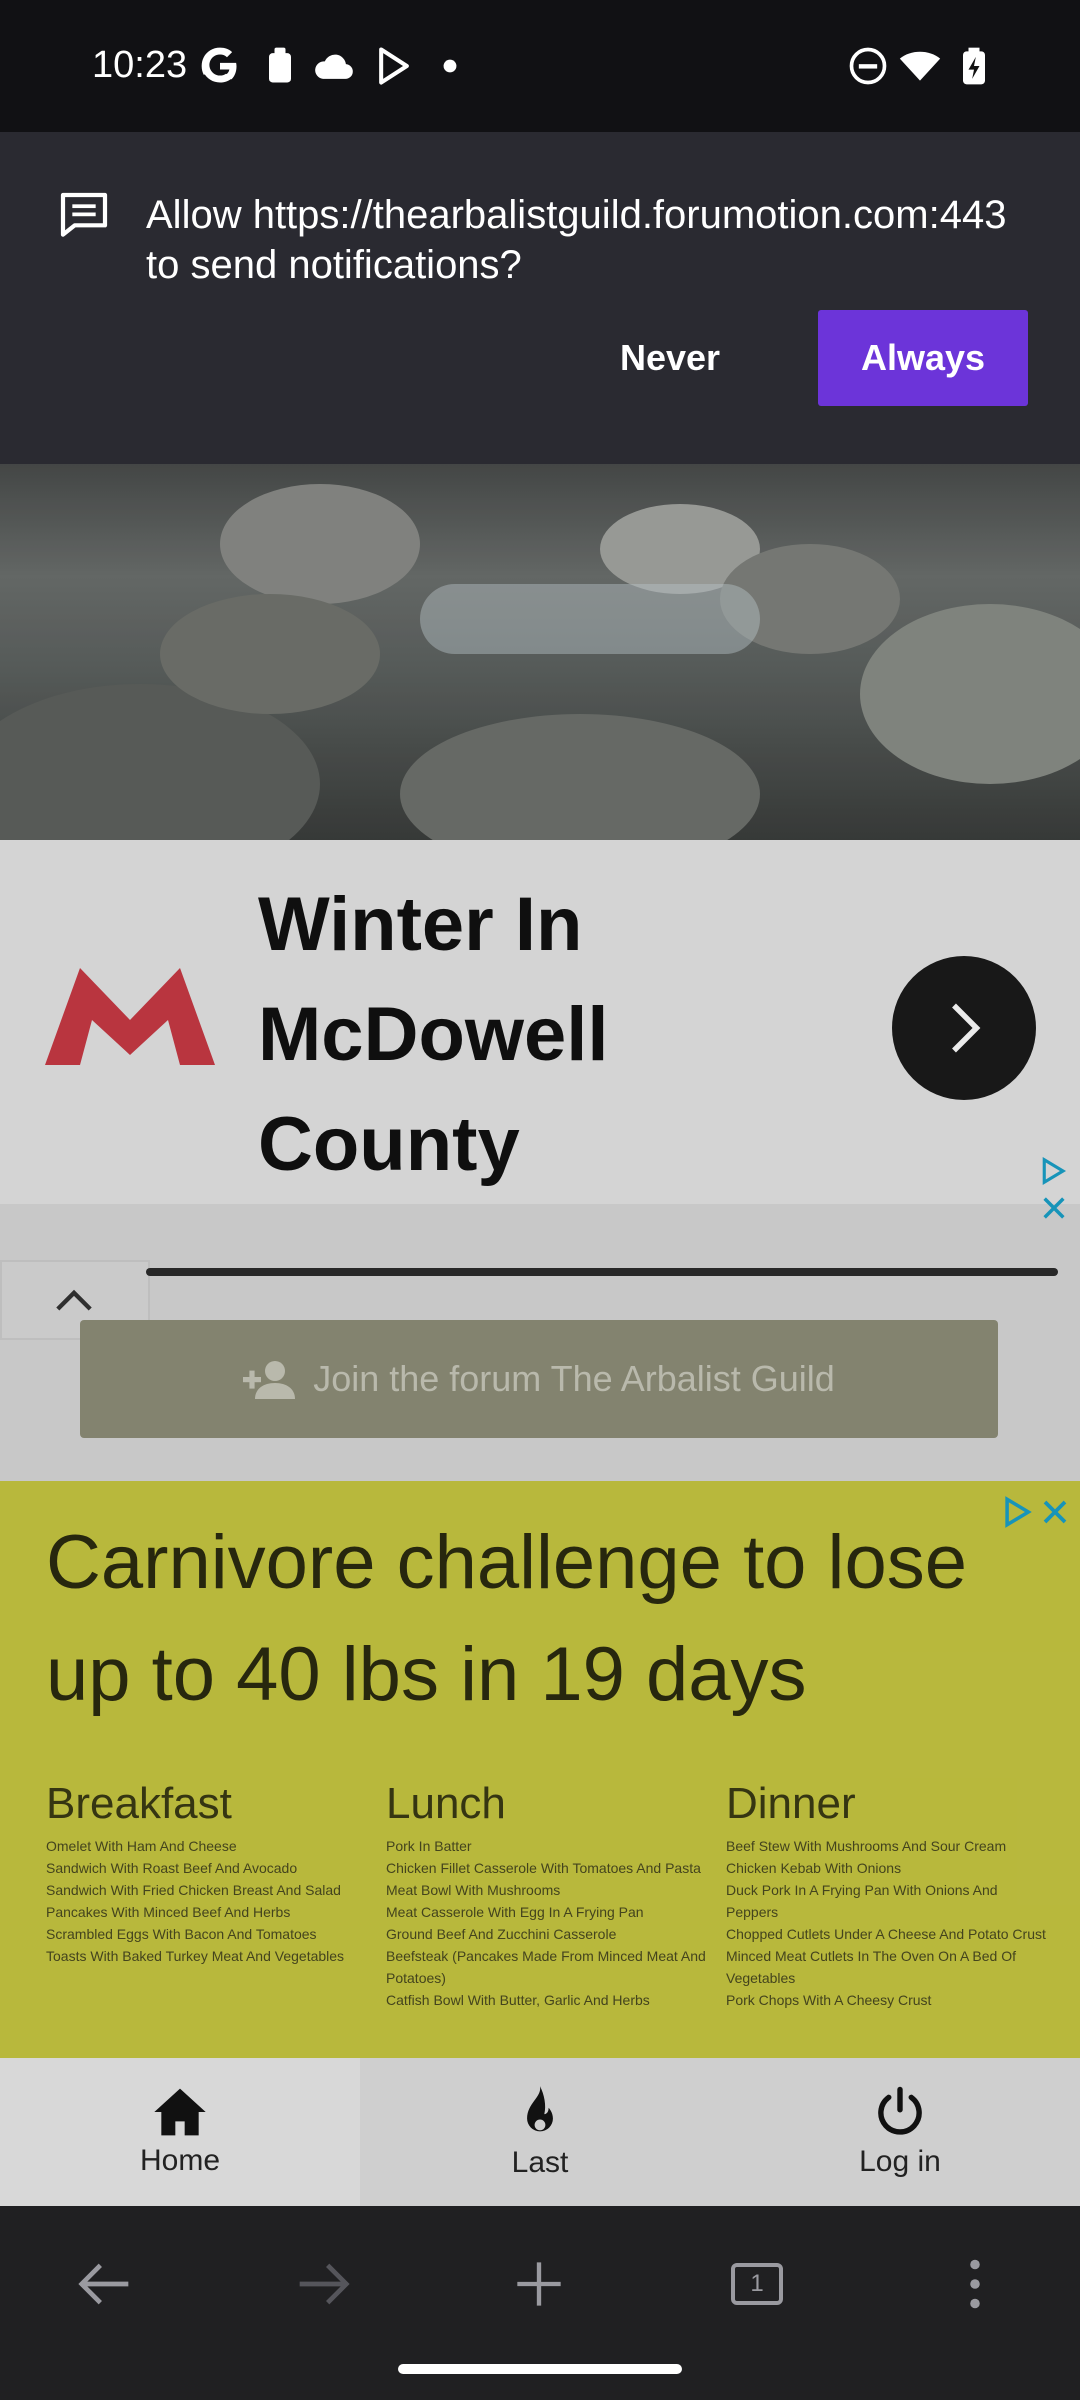  Describe the element at coordinates (394, 66) in the screenshot. I see `play-store-icon` at that location.